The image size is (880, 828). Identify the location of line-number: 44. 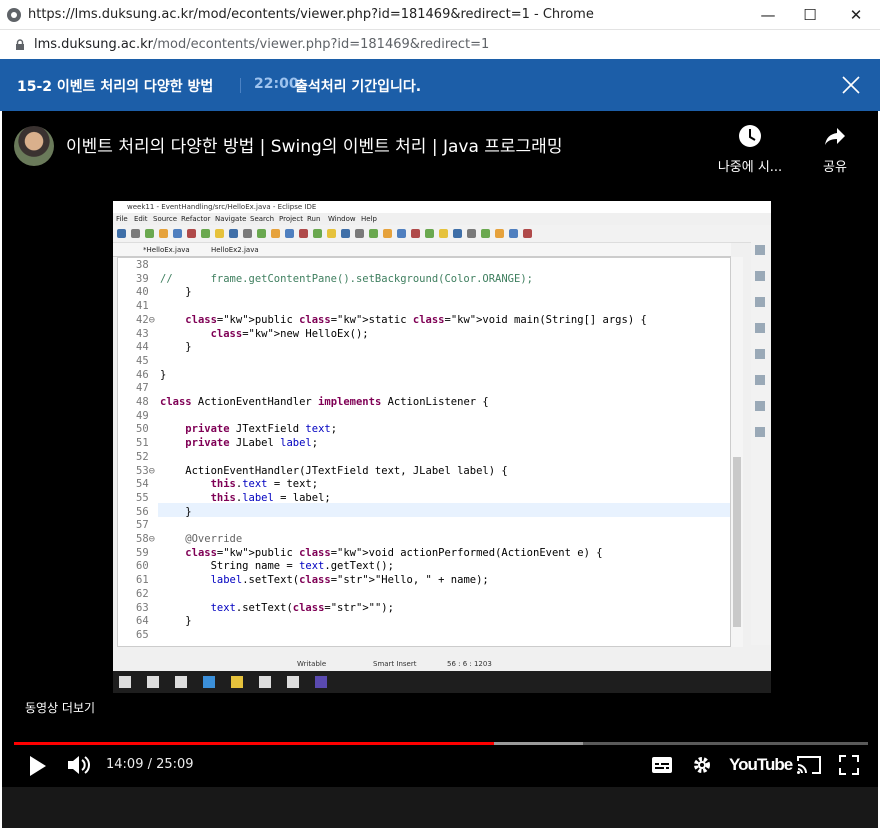
(142, 347).